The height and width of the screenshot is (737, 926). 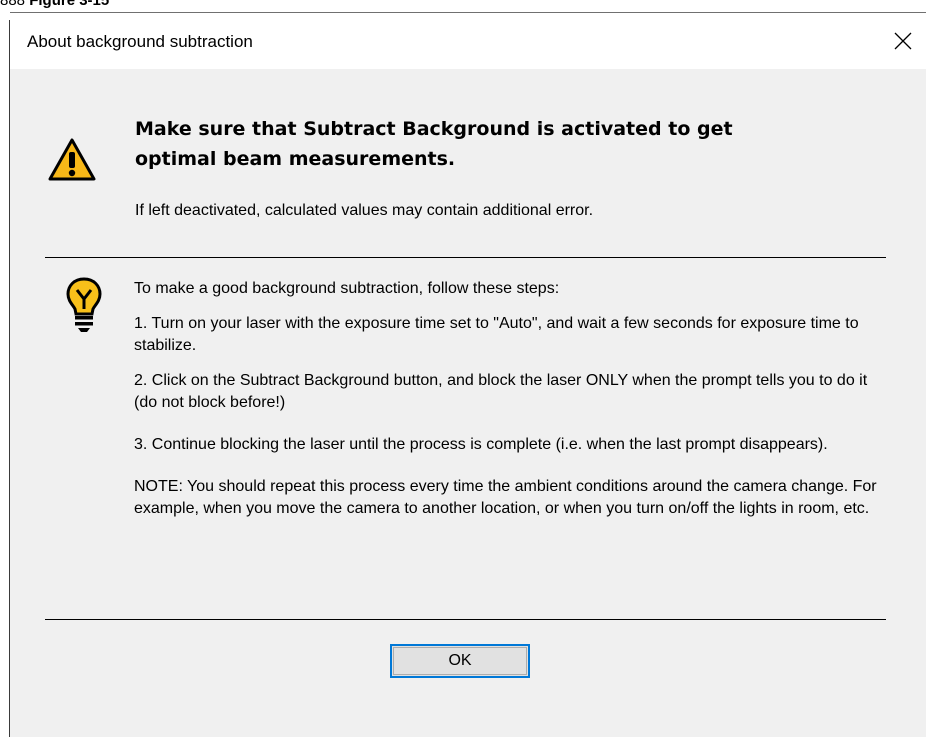 What do you see at coordinates (140, 41) in the screenshot?
I see `dialog-title: About background subtraction` at bounding box center [140, 41].